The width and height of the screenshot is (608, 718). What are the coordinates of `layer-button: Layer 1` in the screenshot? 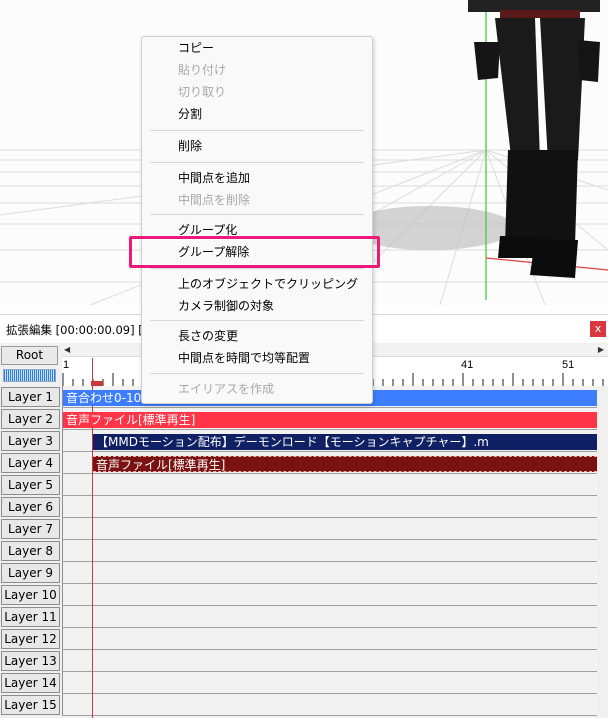 It's located at (30, 397).